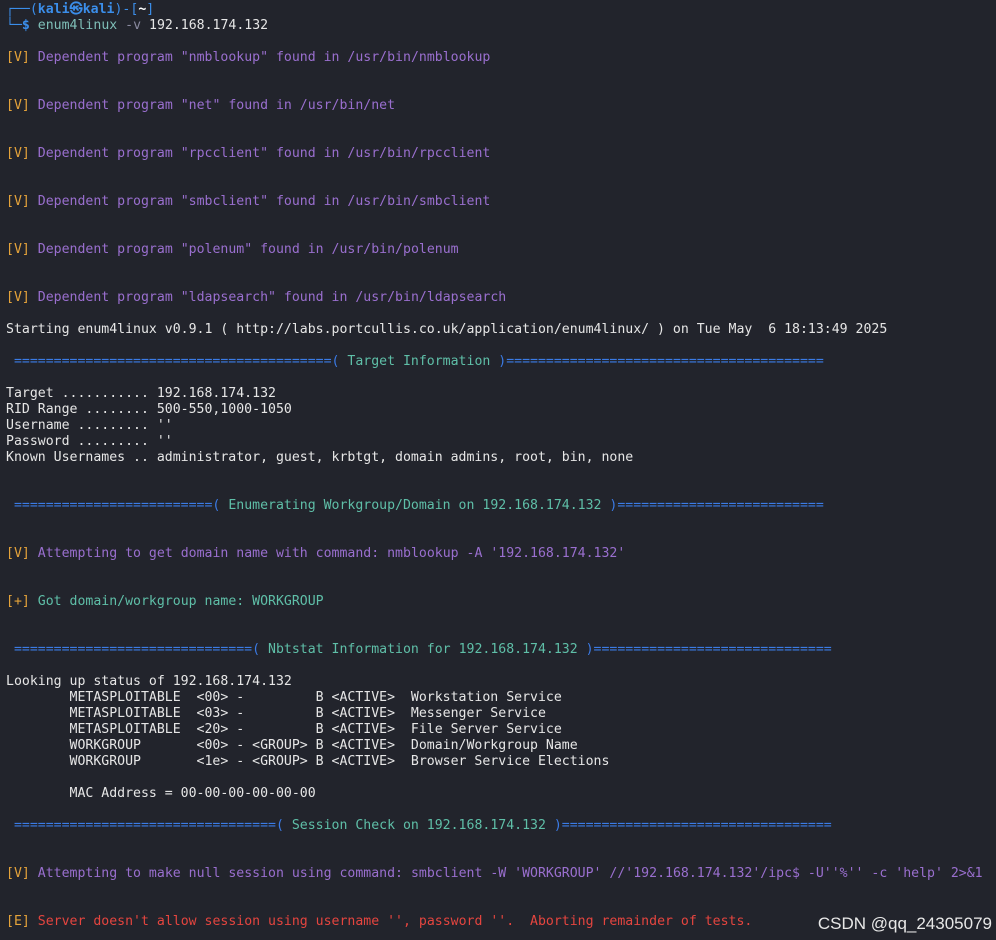 Image resolution: width=996 pixels, height=940 pixels. I want to click on section-title: Nbtstat Information for 192.168.174.132, so click(423, 649).